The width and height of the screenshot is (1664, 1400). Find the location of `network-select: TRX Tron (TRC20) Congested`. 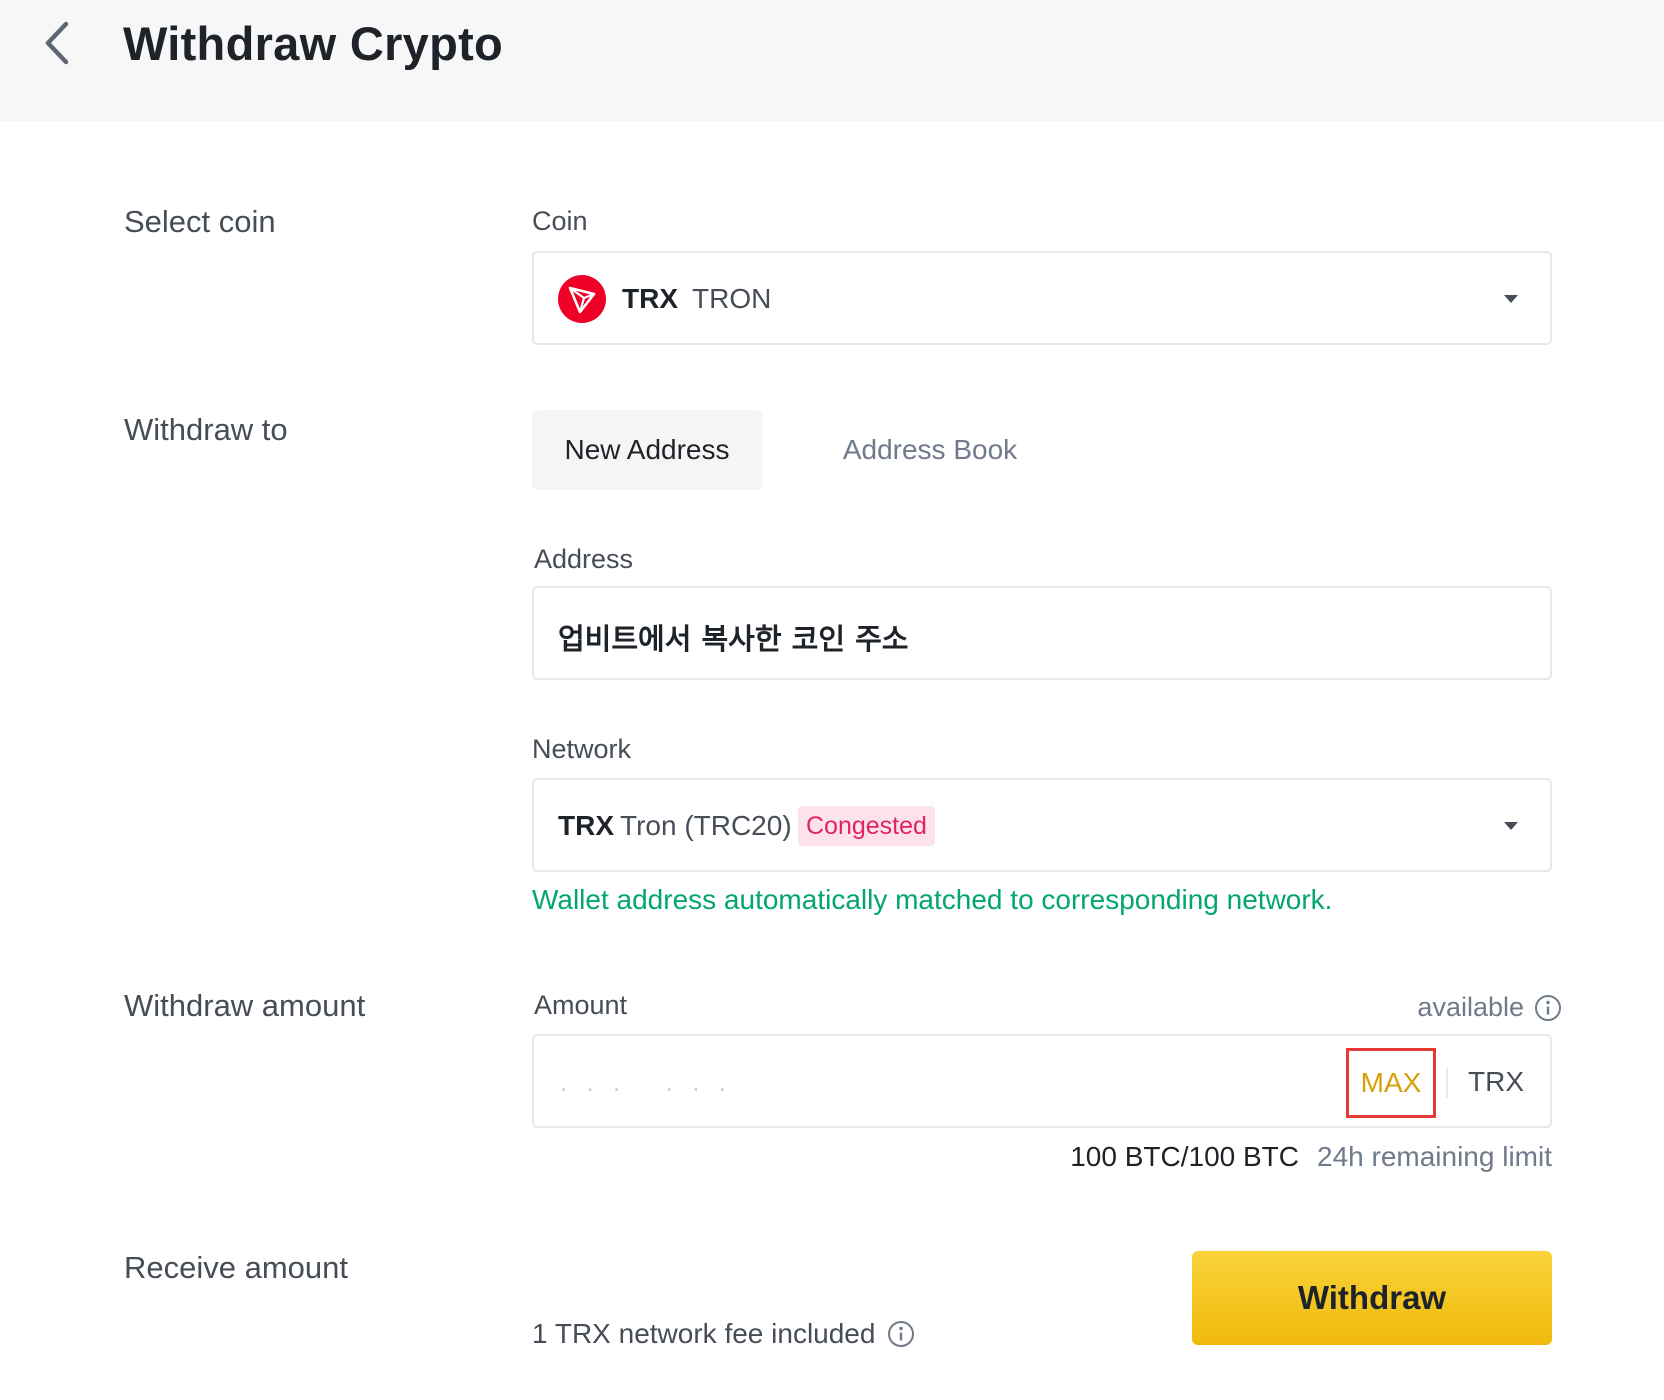

network-select: TRX Tron (TRC20) Congested is located at coordinates (1042, 825).